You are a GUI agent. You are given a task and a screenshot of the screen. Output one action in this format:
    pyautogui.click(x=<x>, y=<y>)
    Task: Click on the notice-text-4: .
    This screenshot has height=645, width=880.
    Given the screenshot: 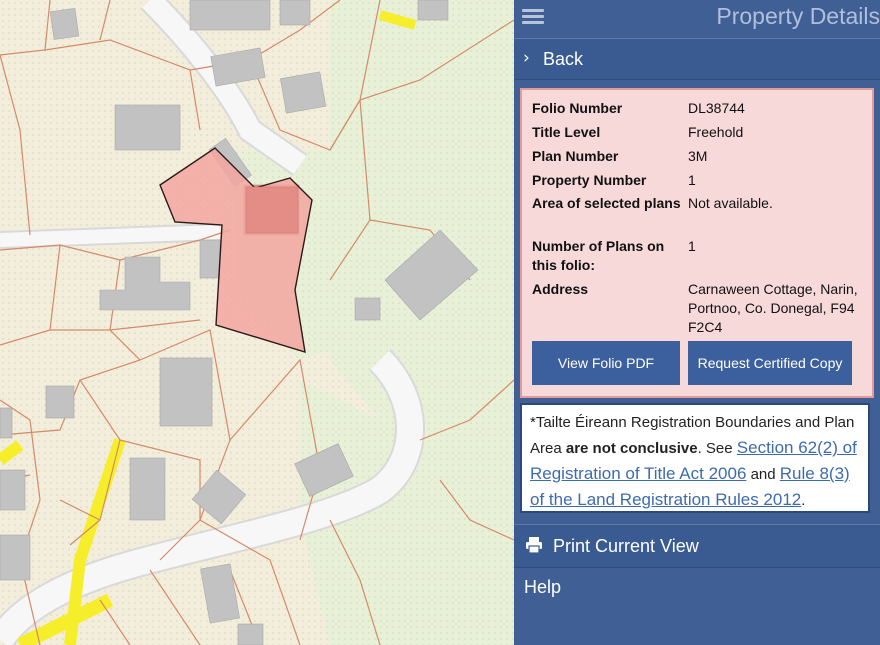 What is the action you would take?
    pyautogui.click(x=803, y=500)
    